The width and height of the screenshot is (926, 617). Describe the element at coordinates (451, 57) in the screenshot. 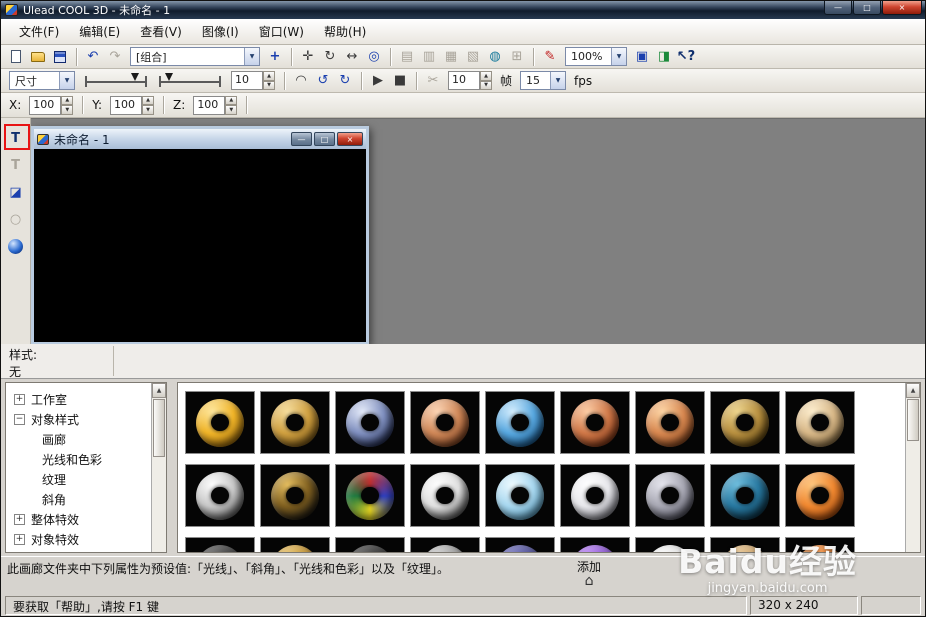

I see `arrange-icon-3: ▦` at that location.